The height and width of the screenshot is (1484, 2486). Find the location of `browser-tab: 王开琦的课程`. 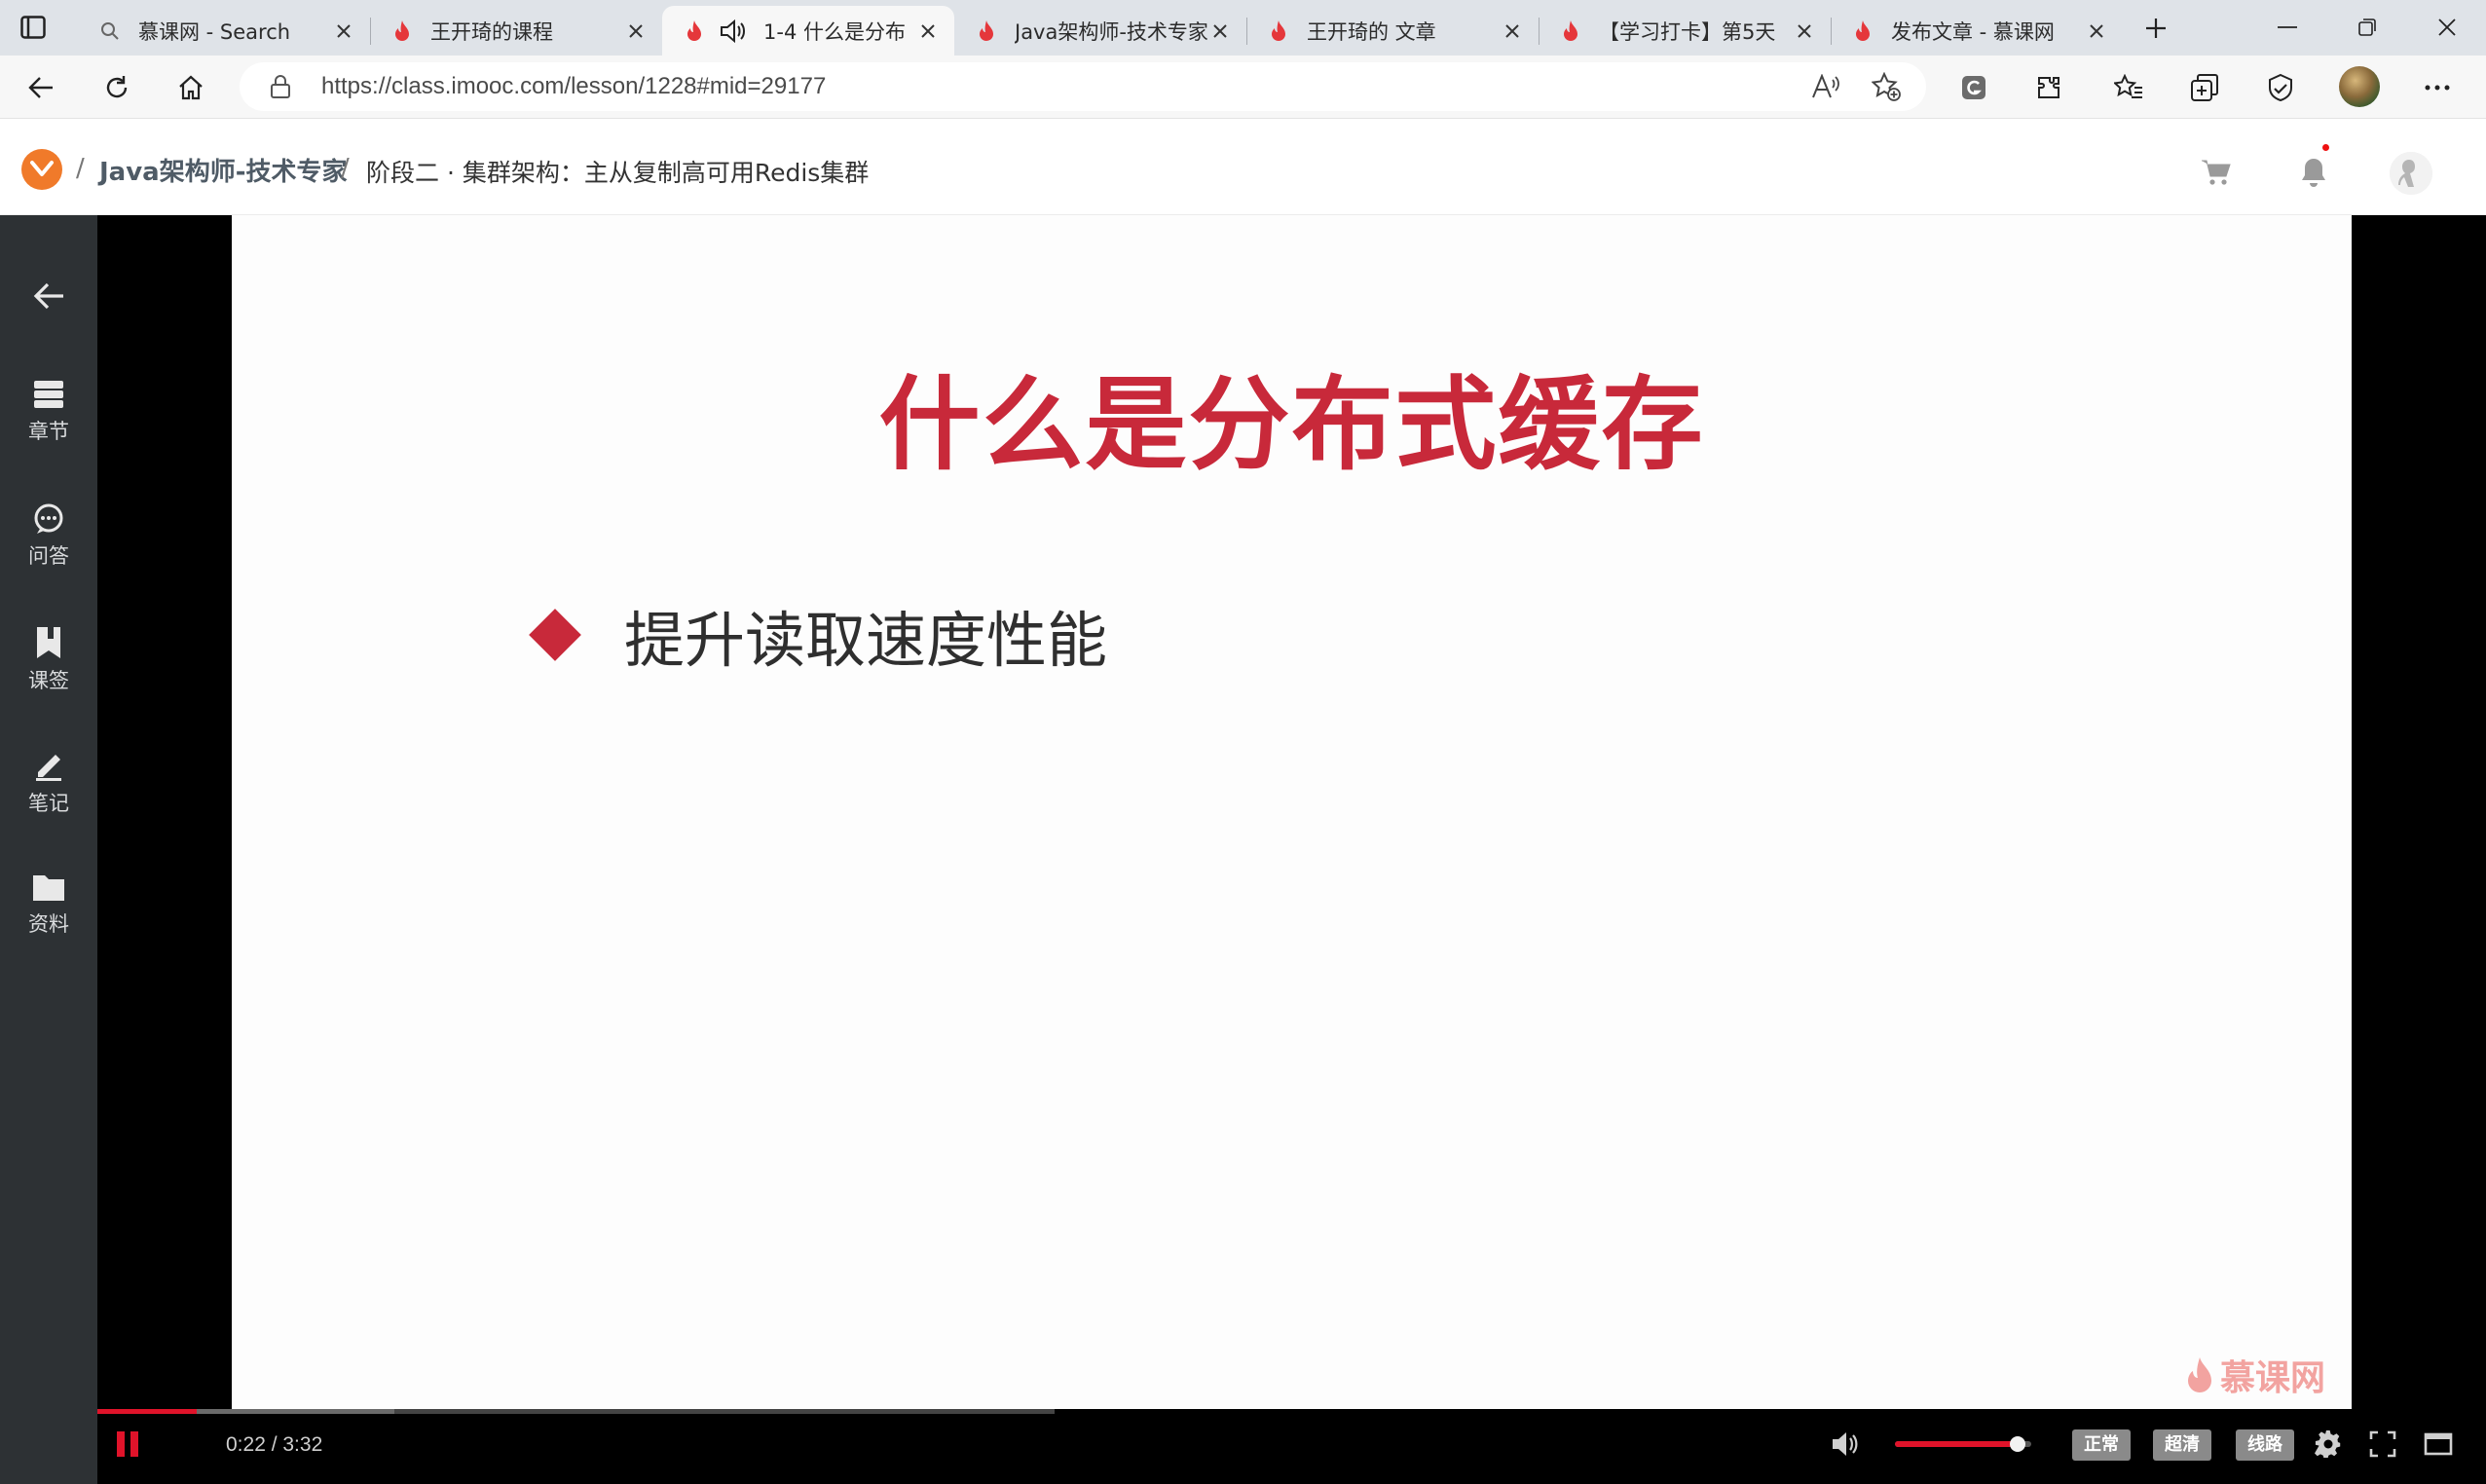

browser-tab: 王开琦的课程 is located at coordinates (516, 31).